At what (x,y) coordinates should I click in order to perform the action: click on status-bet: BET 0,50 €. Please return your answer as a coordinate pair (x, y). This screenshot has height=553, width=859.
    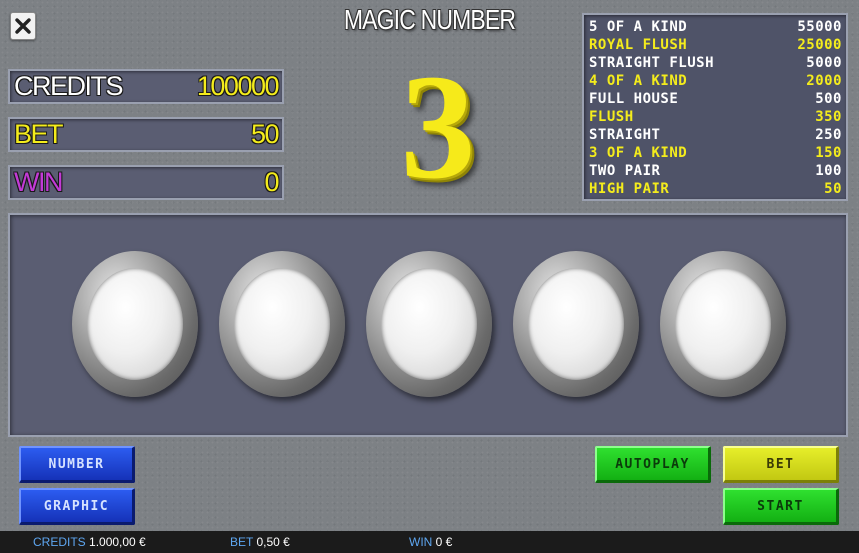
    Looking at the image, I should click on (260, 542).